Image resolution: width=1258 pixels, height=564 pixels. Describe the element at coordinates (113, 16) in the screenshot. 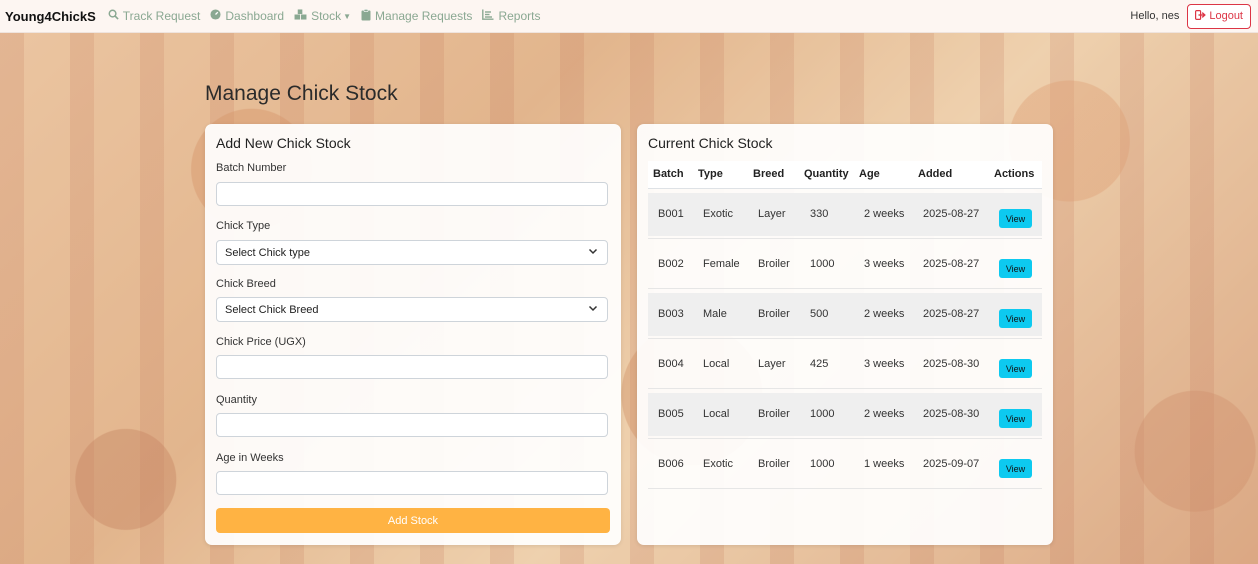

I see `search-icon` at that location.